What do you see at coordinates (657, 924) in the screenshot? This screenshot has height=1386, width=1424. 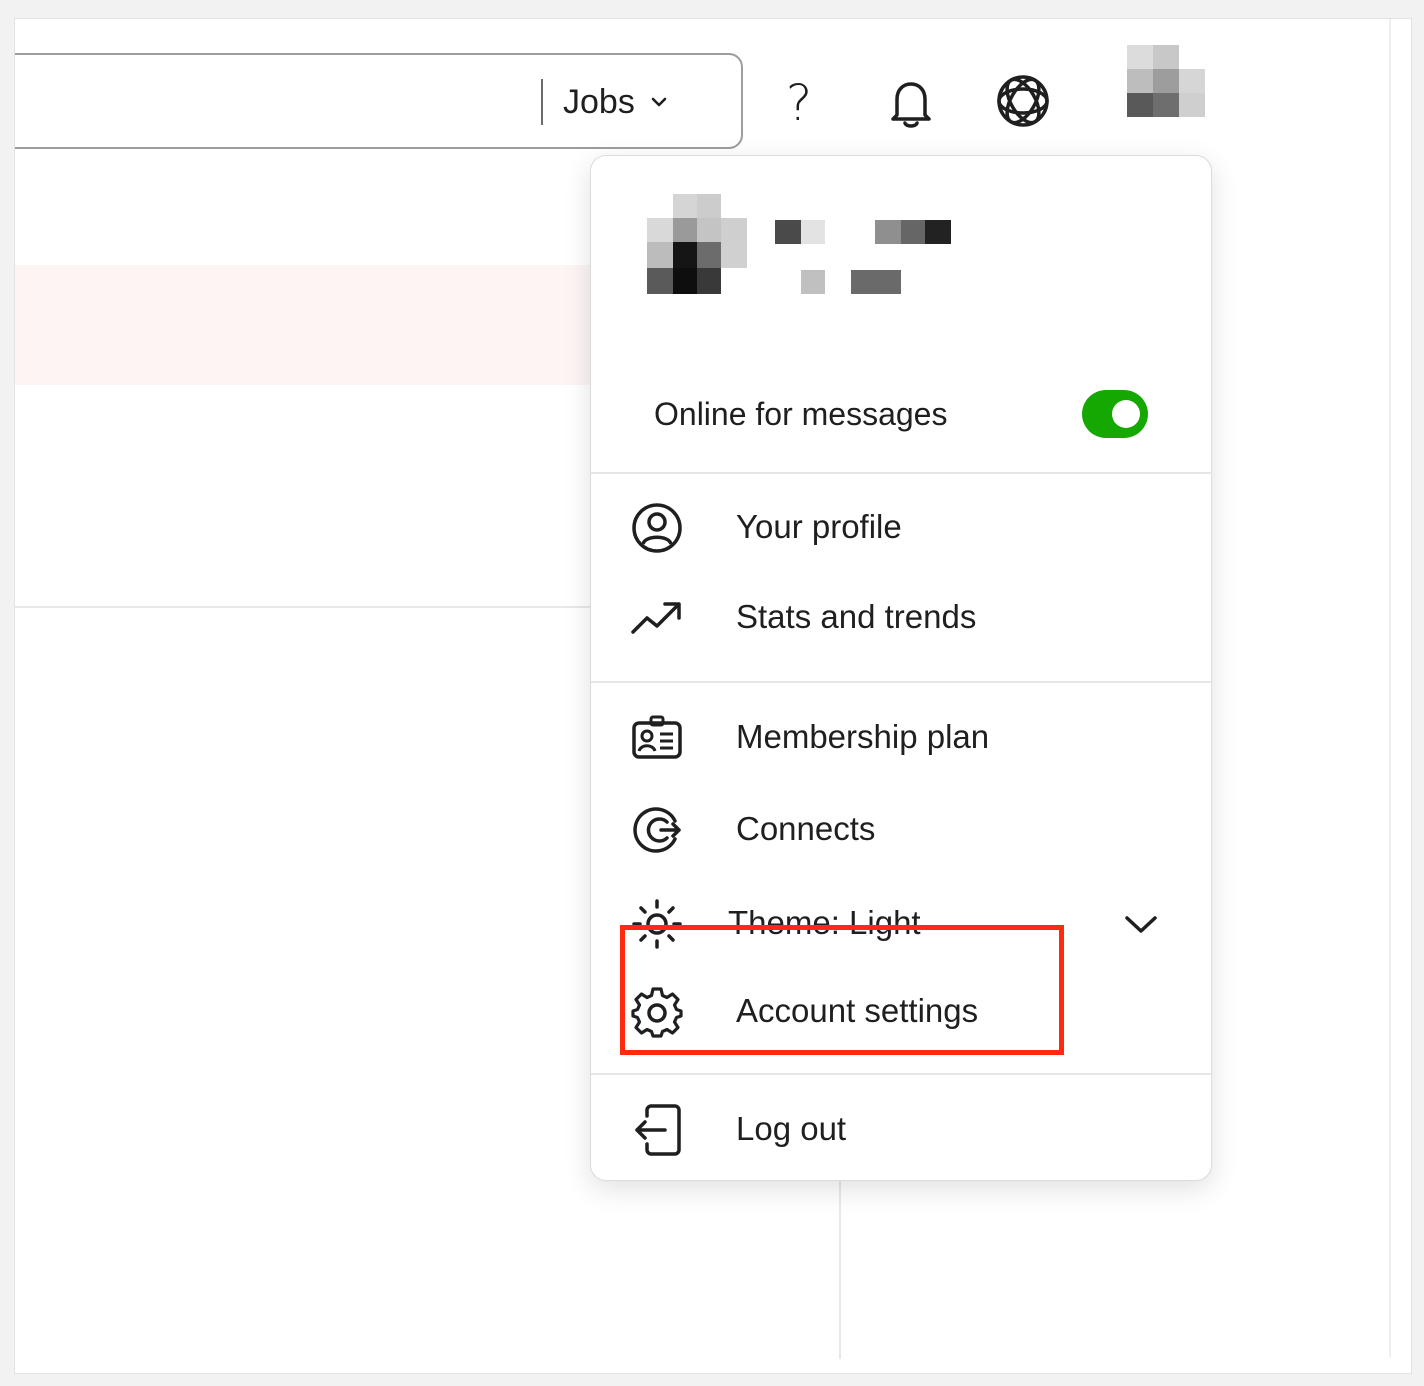 I see `sun-icon` at bounding box center [657, 924].